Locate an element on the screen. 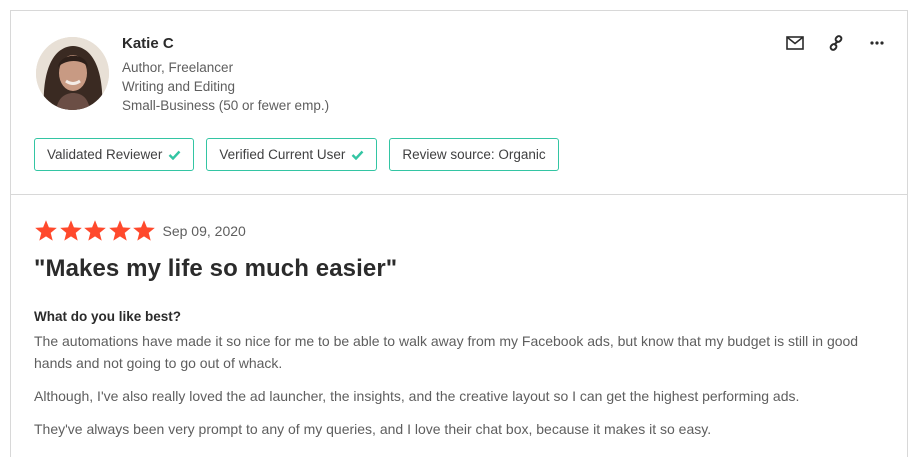  more-icon is located at coordinates (877, 43).